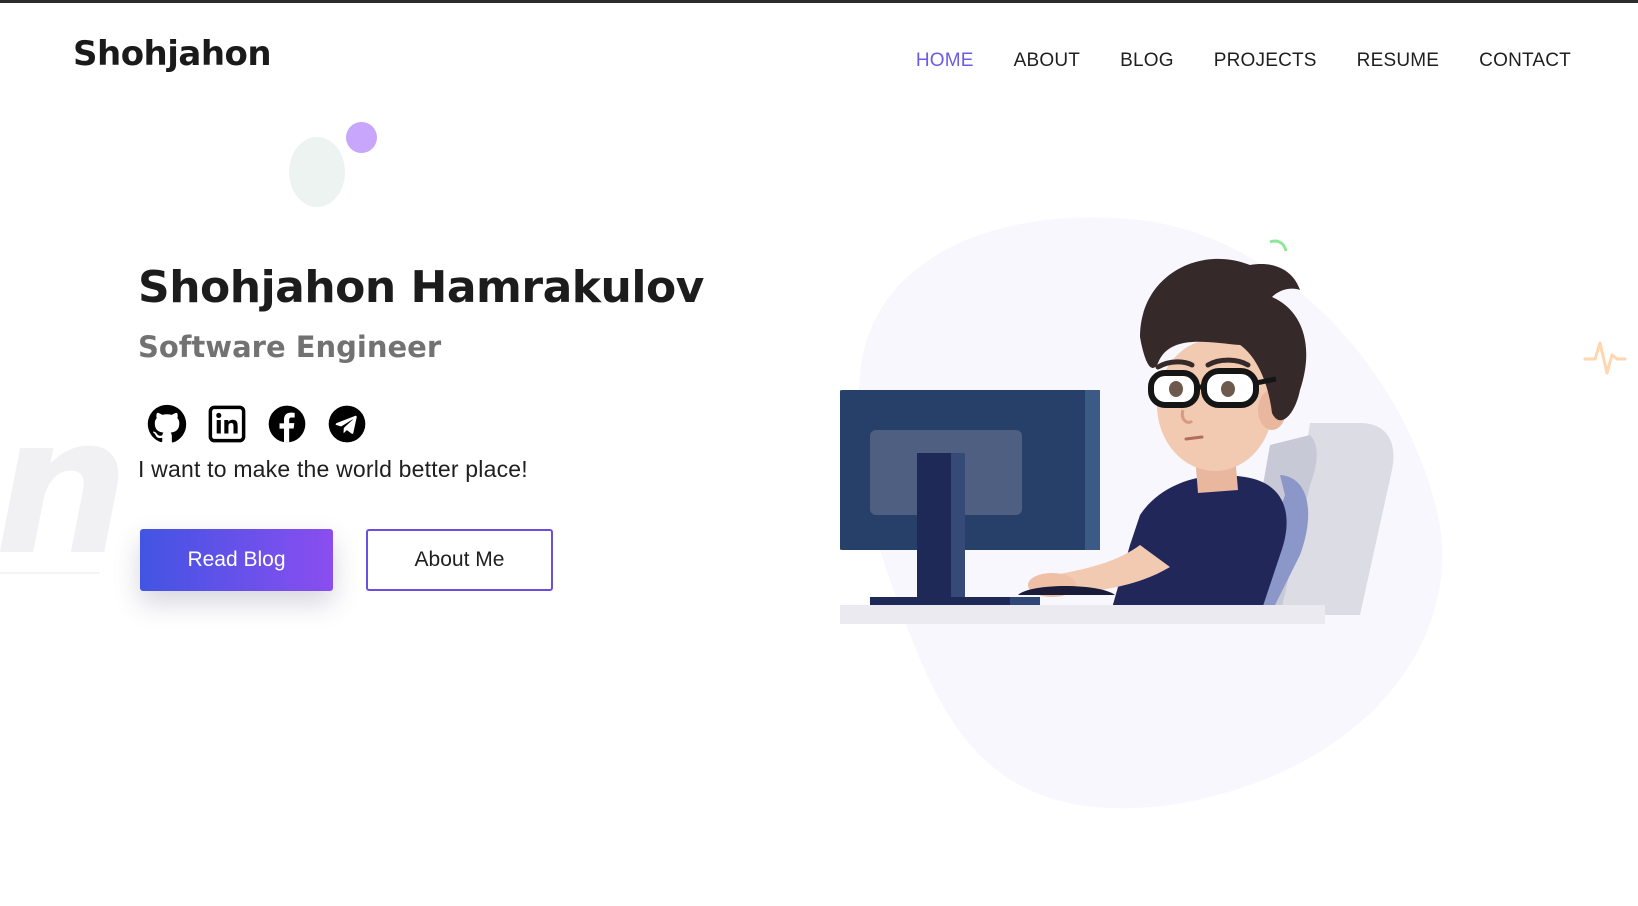 The height and width of the screenshot is (906, 1638). I want to click on github-icon, so click(167, 424).